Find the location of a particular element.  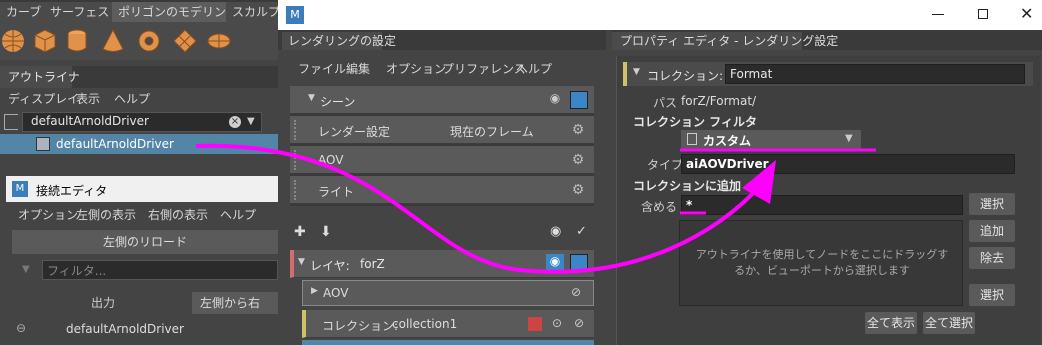

collection-row: コレクション: collection1 ⊙ ⊘ is located at coordinates (448, 324).